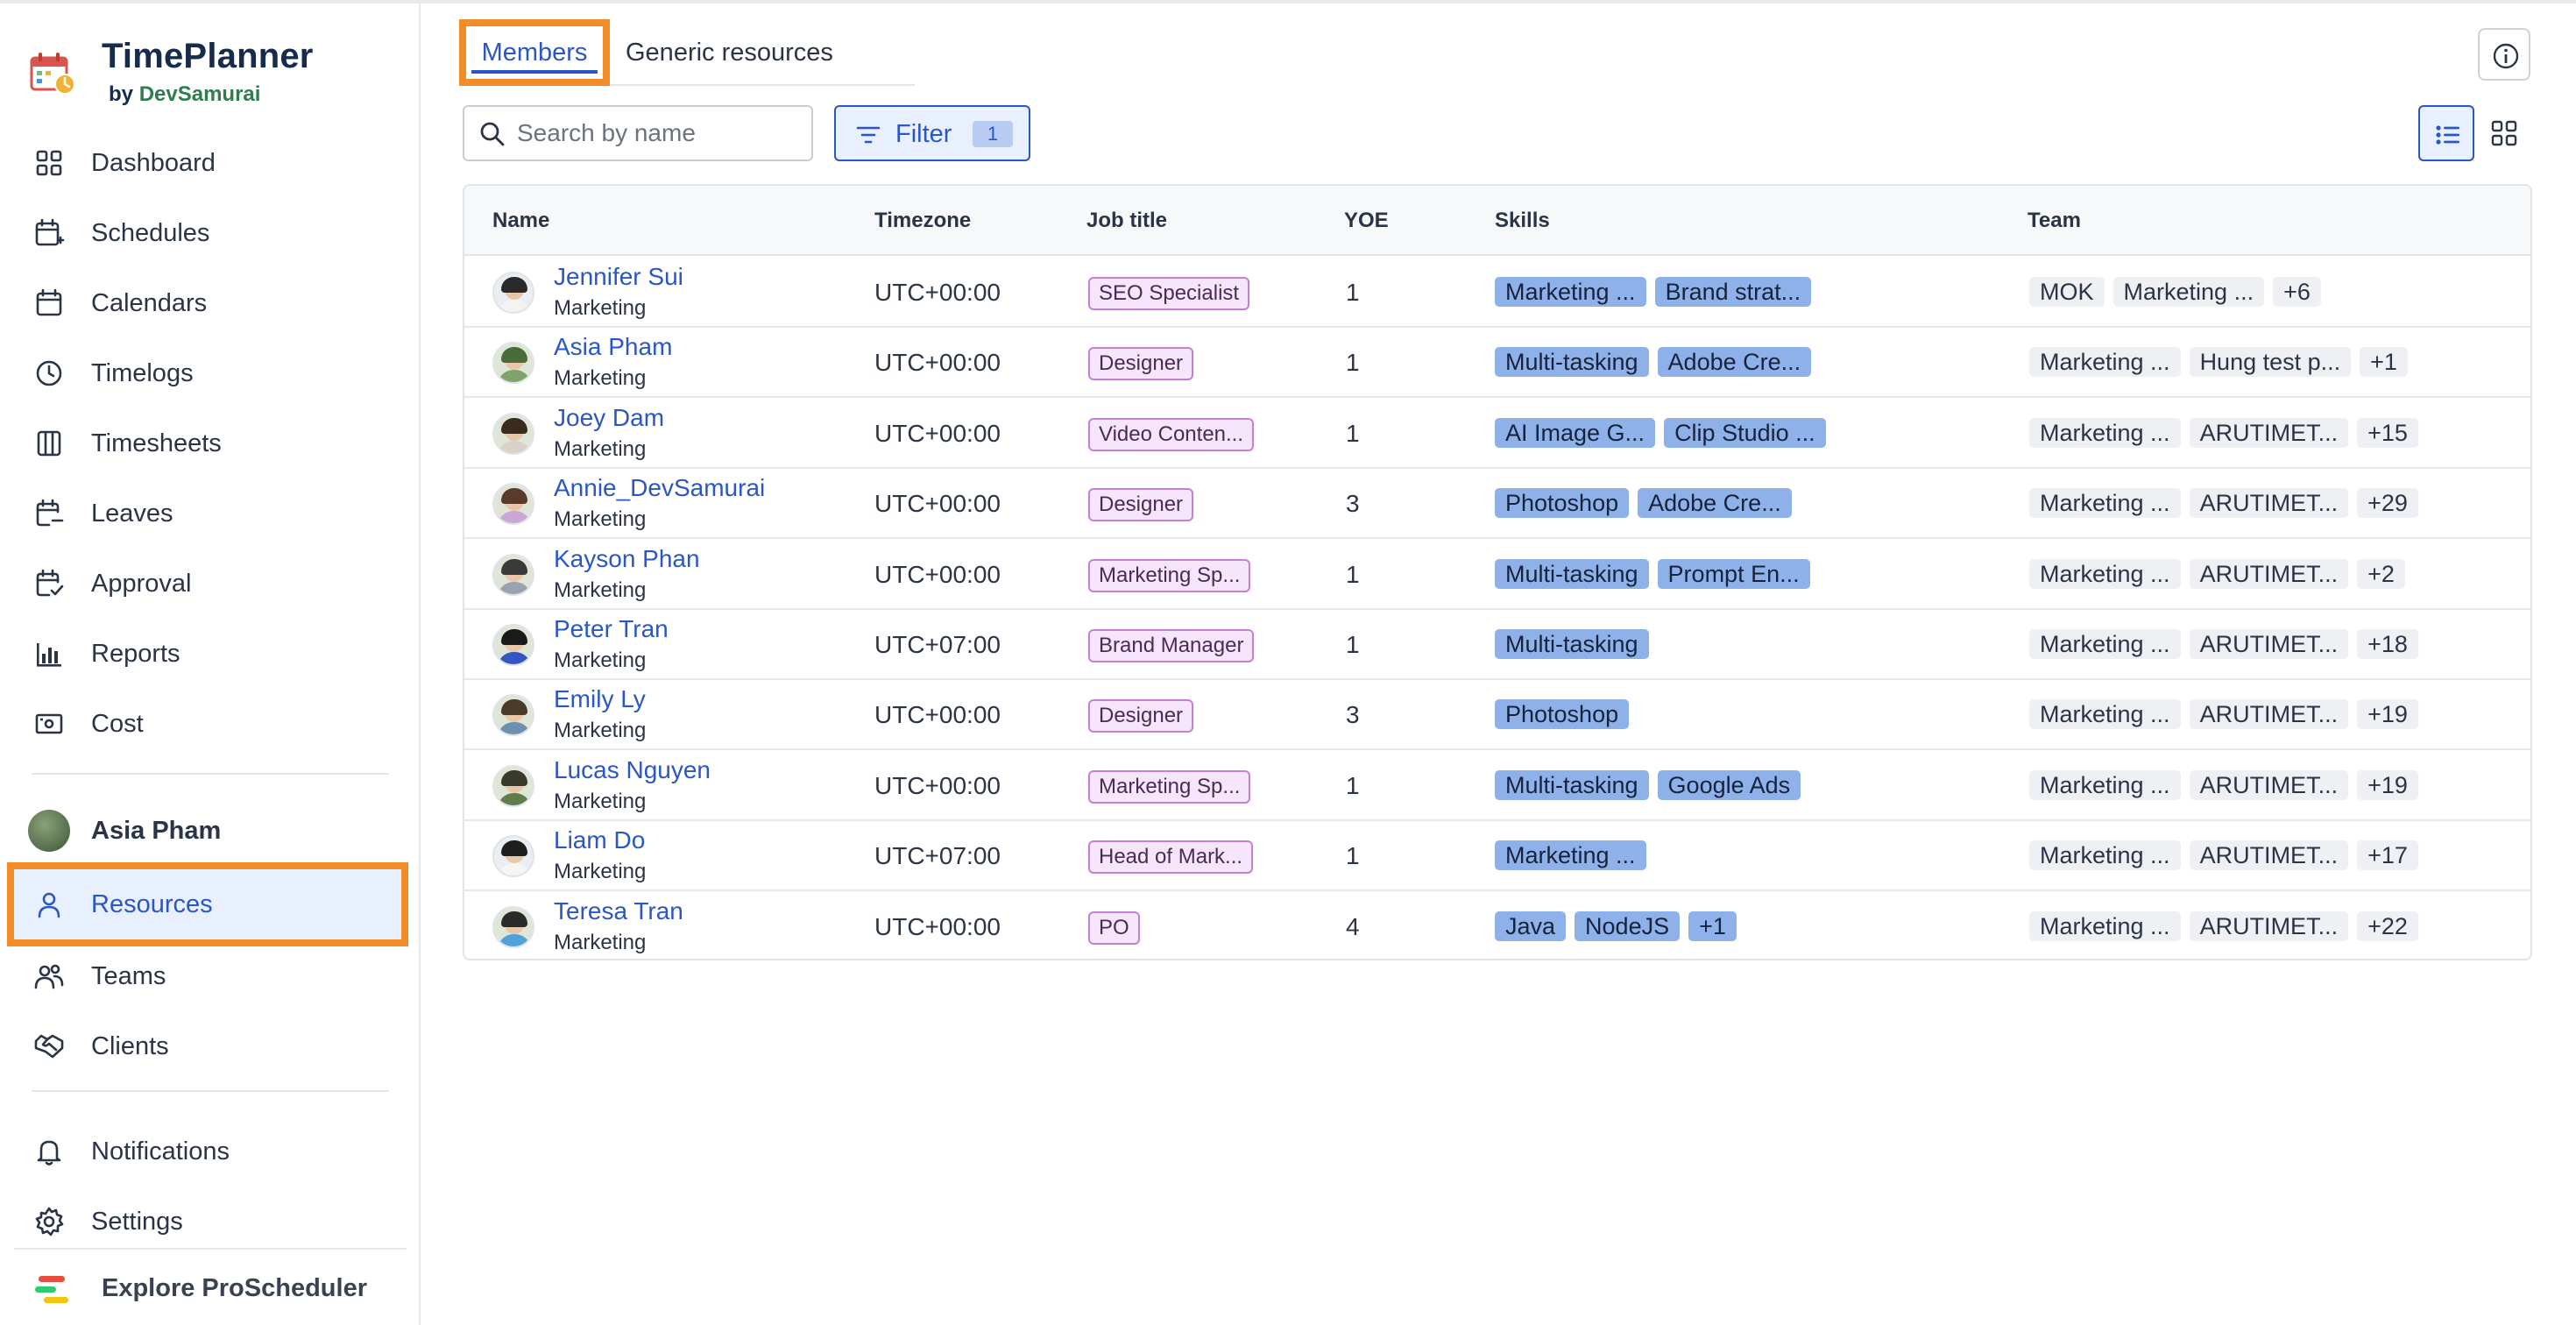  What do you see at coordinates (922, 221) in the screenshot?
I see `col-header-timezone: Timezone` at bounding box center [922, 221].